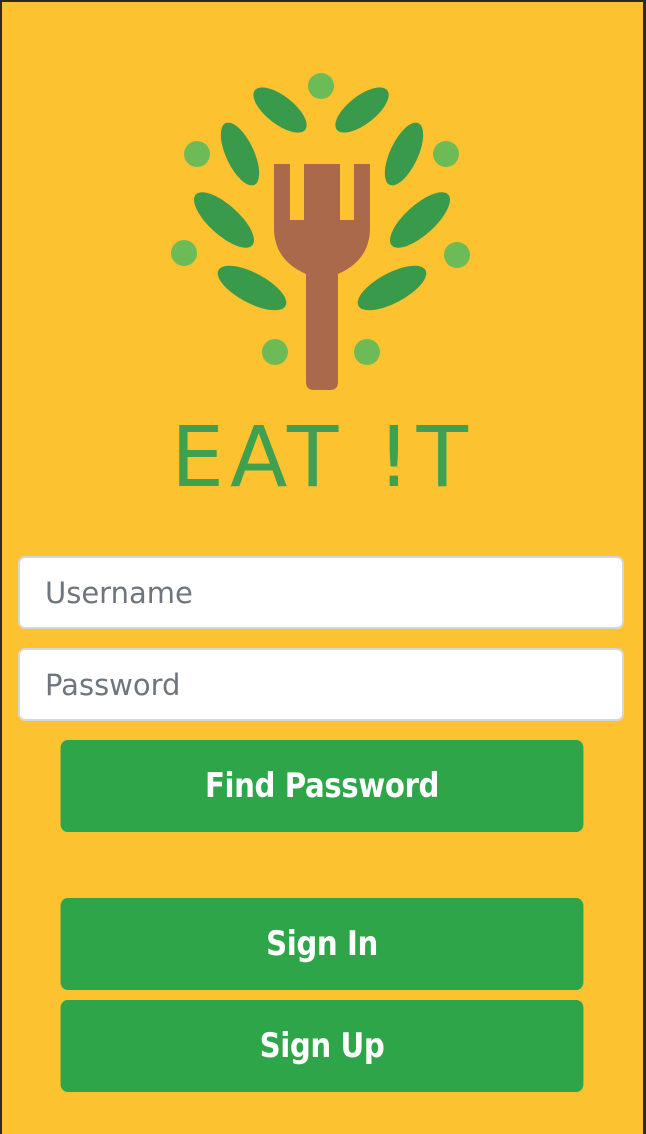 This screenshot has width=646, height=1134. Describe the element at coordinates (321, 592) in the screenshot. I see `username-input` at that location.